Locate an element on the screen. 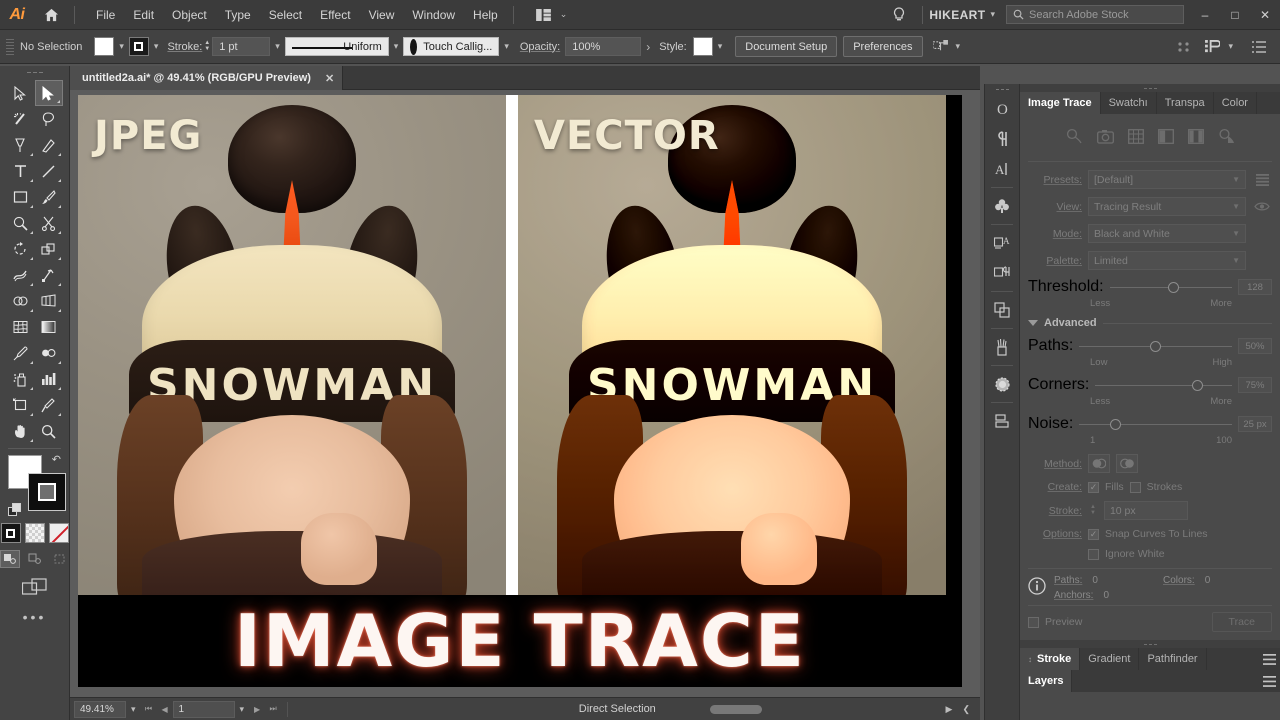 Image resolution: width=1280 pixels, height=720 pixels. zoom-tool is located at coordinates (49, 431).